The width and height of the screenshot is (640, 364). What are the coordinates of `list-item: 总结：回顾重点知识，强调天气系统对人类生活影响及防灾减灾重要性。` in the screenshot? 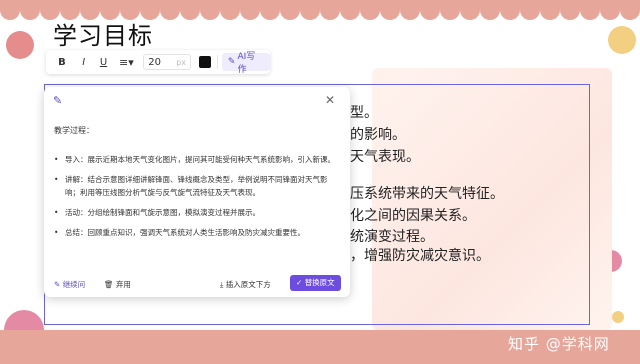 It's located at (198, 232).